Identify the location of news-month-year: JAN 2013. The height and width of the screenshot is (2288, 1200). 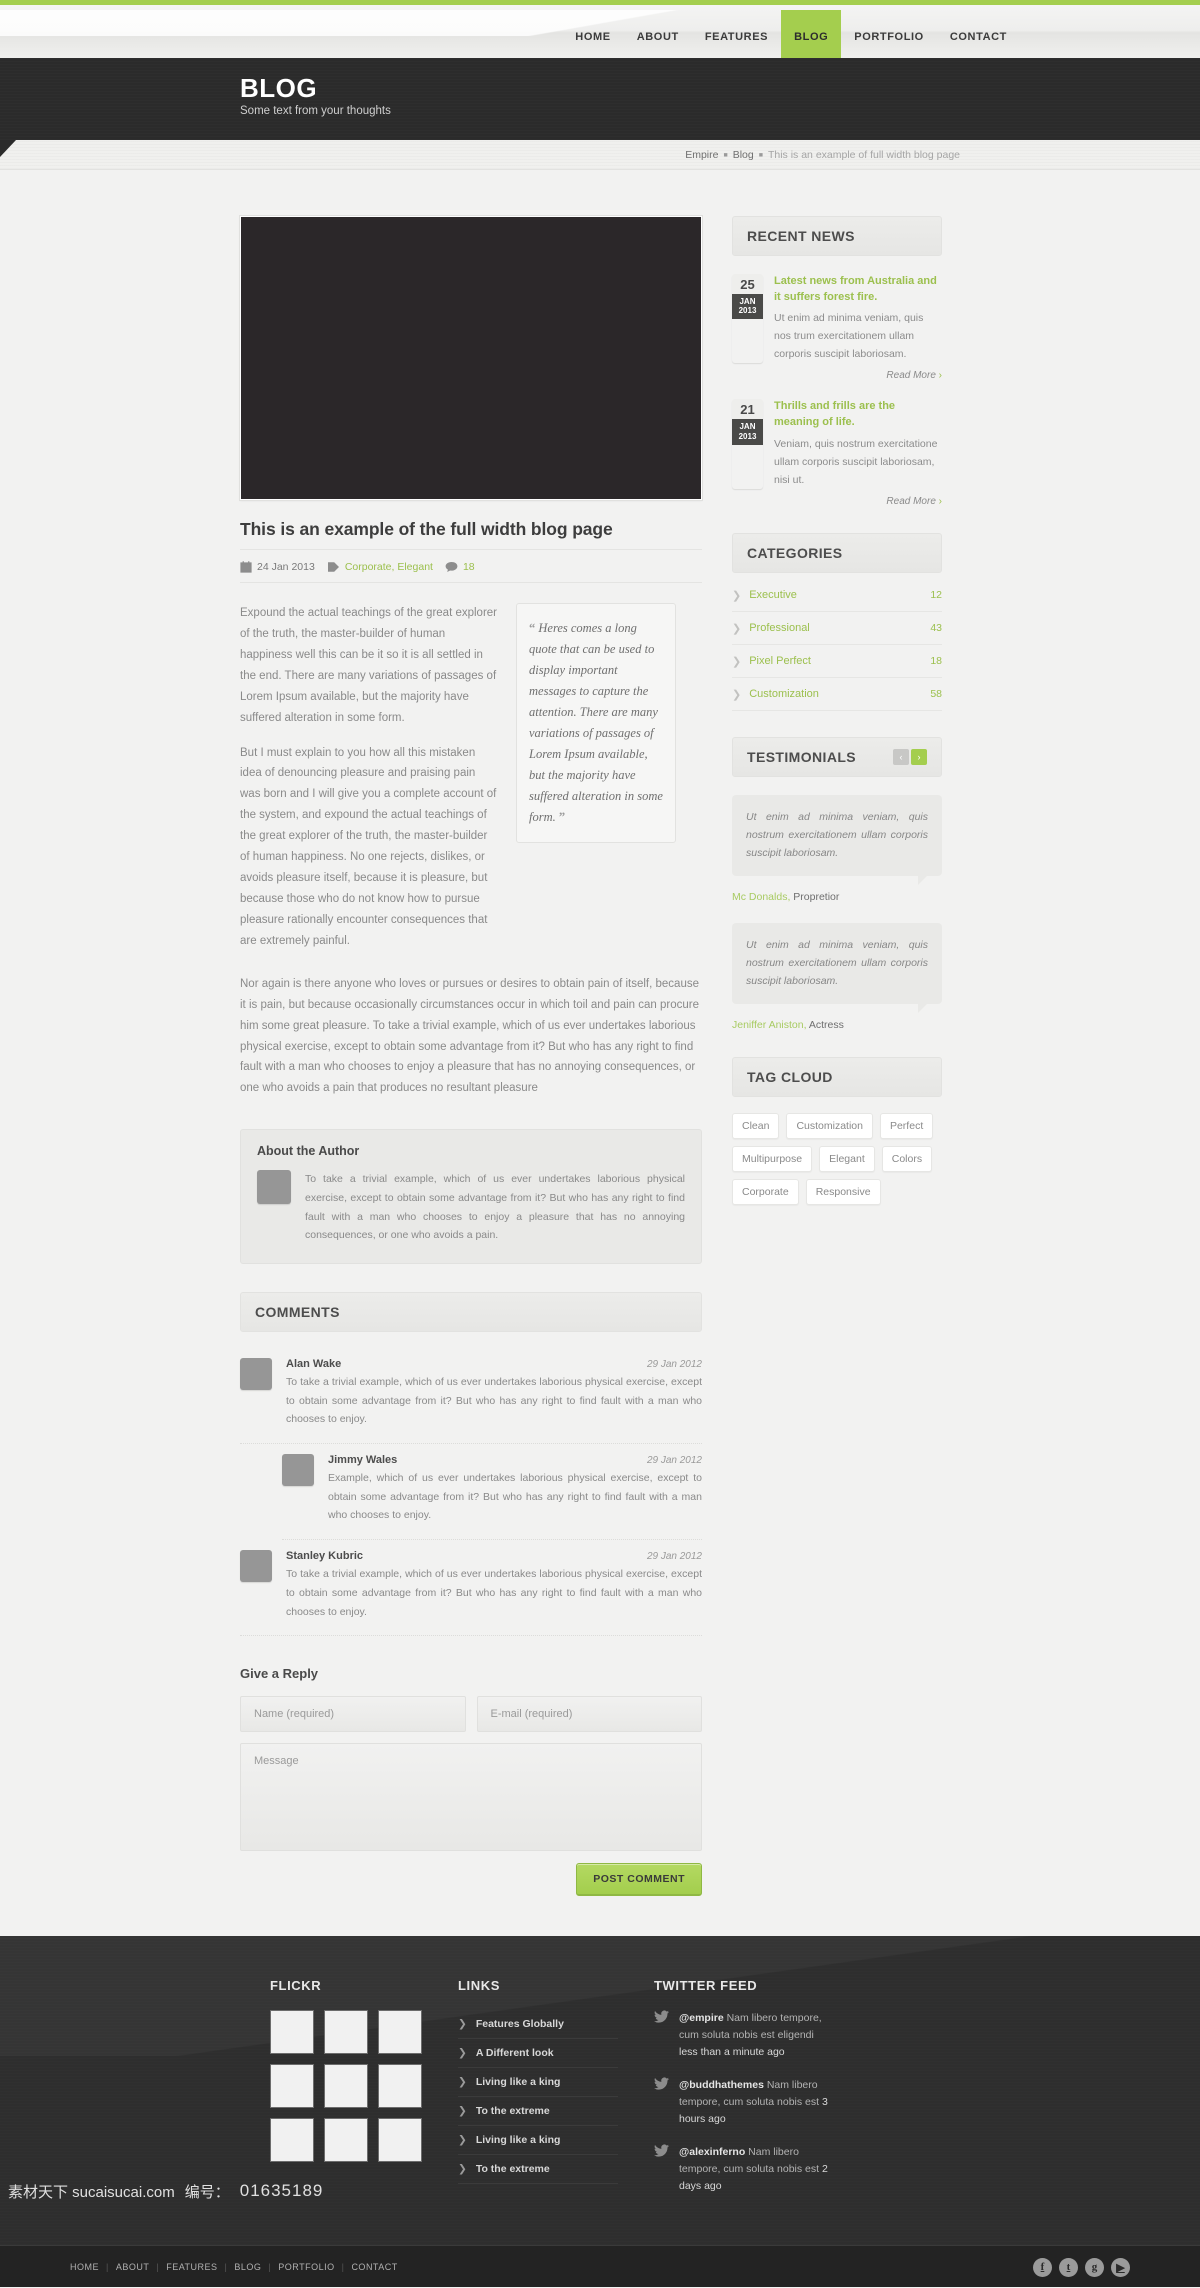
(747, 432).